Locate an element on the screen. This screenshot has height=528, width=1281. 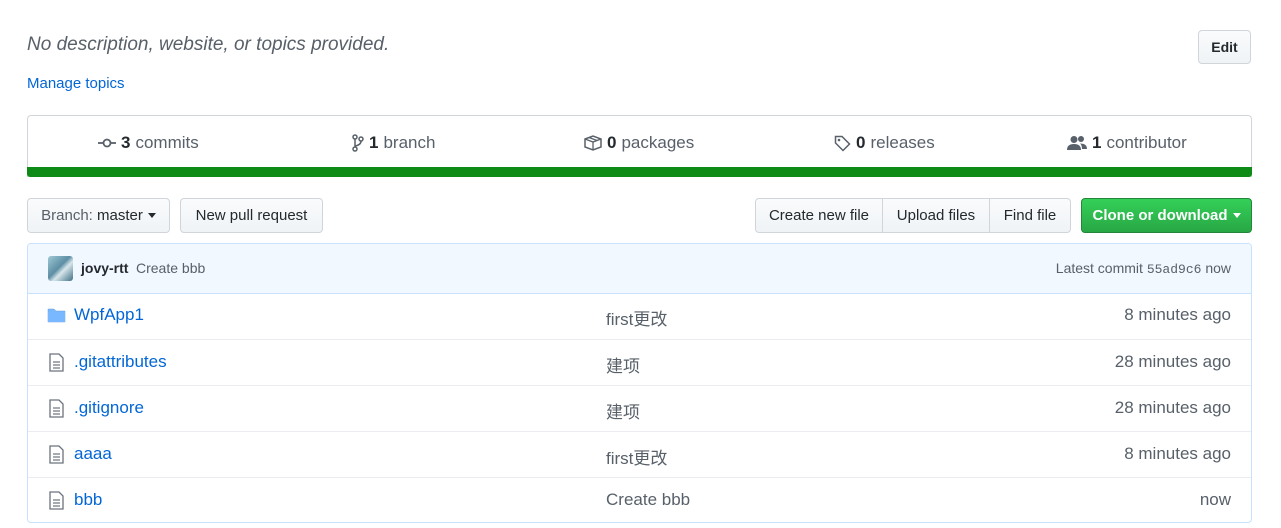
commit-message: Create bbb is located at coordinates (170, 268).